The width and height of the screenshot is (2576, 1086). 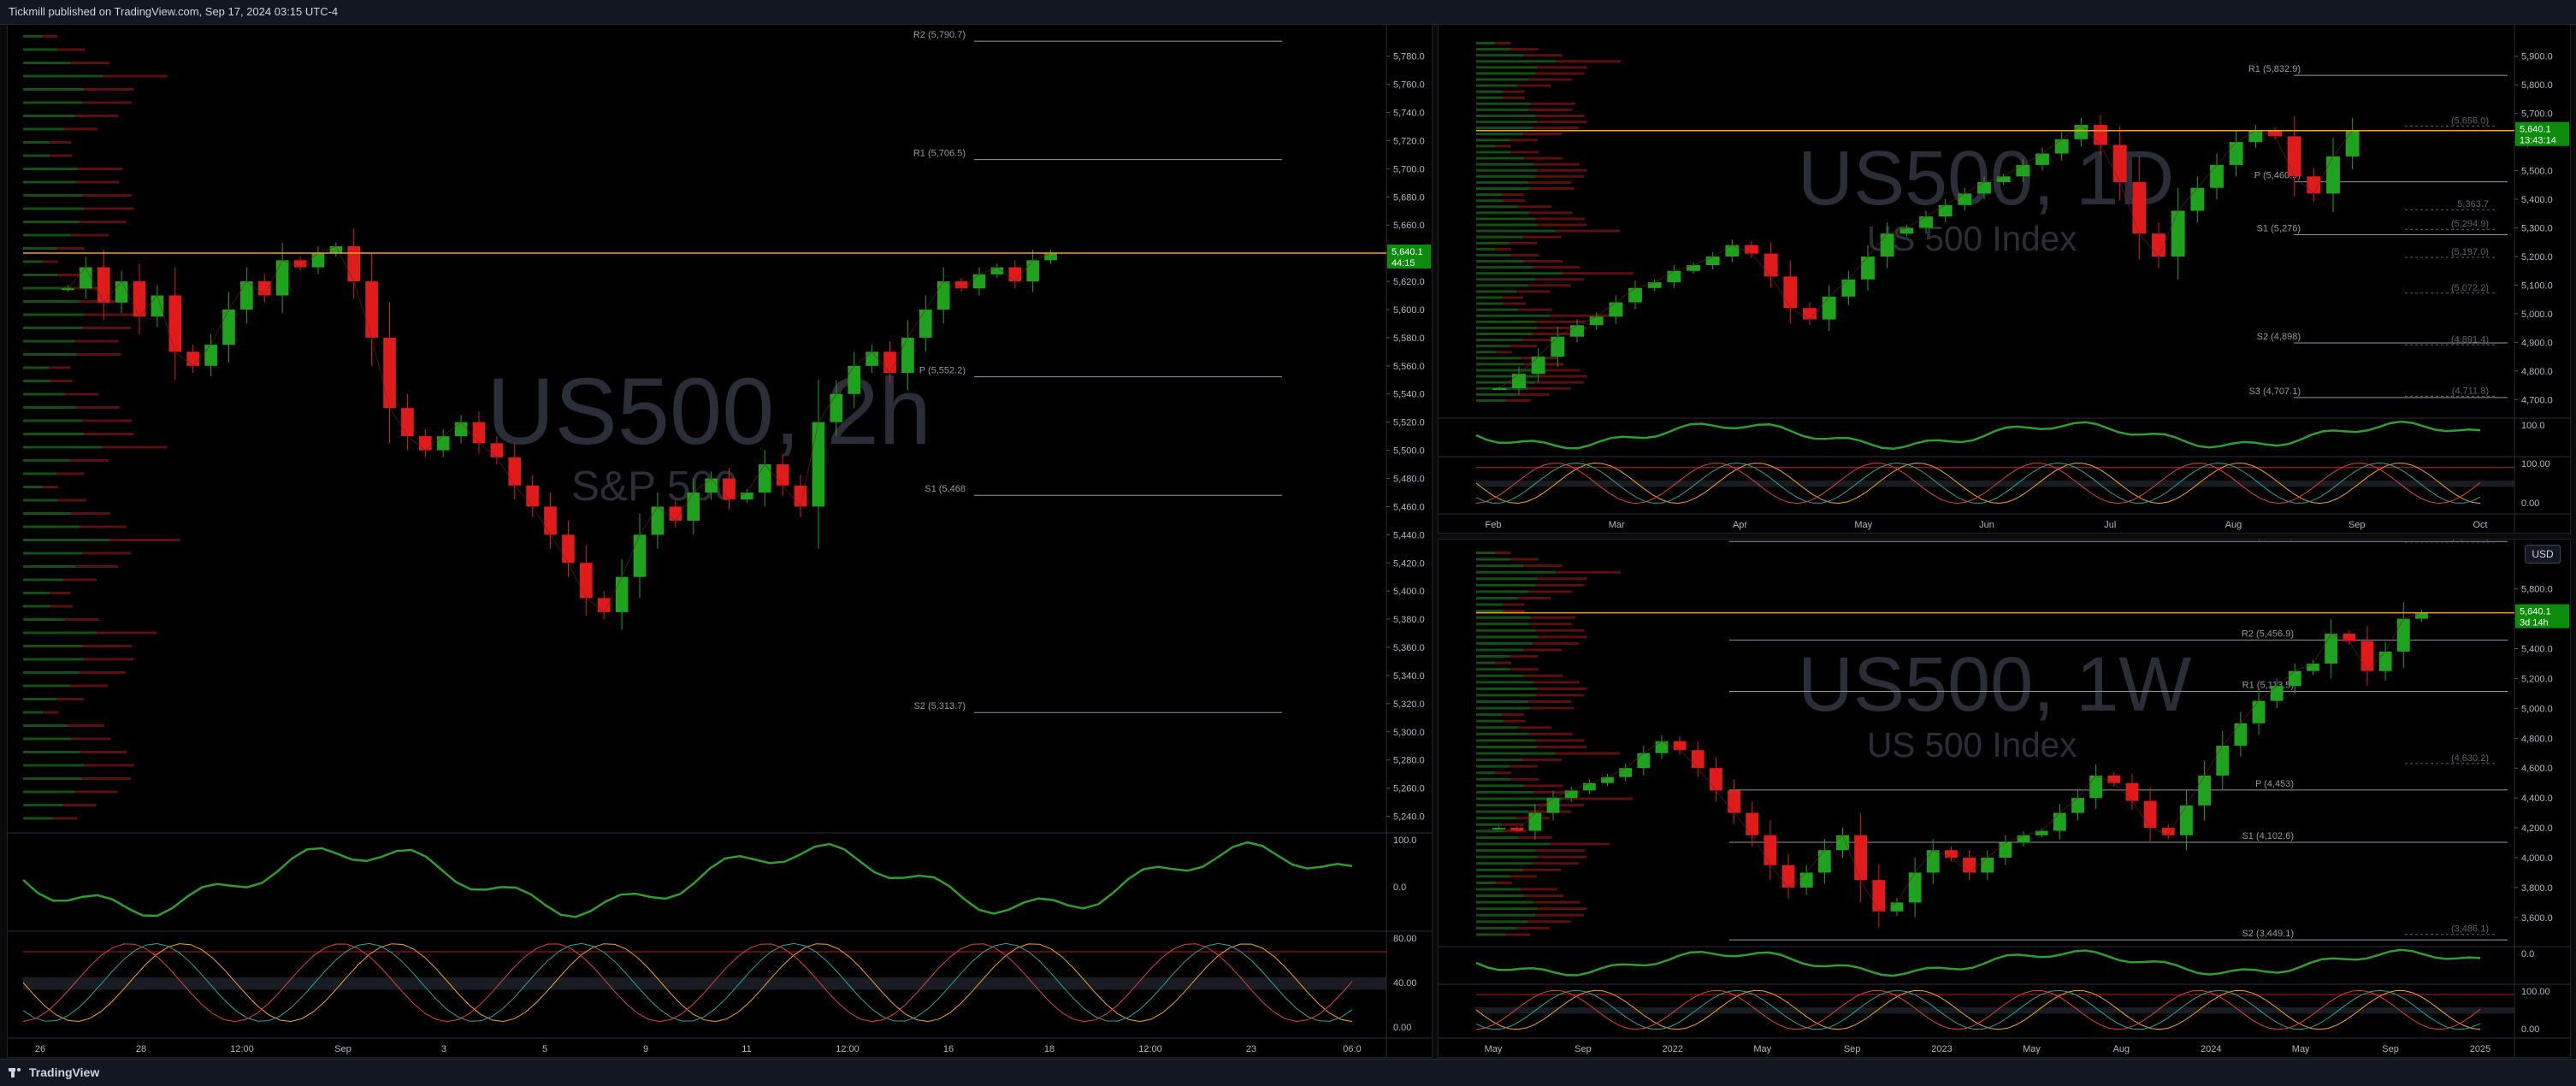 I want to click on secondary-level-label: (6,114.0), so click(x=2470, y=541).